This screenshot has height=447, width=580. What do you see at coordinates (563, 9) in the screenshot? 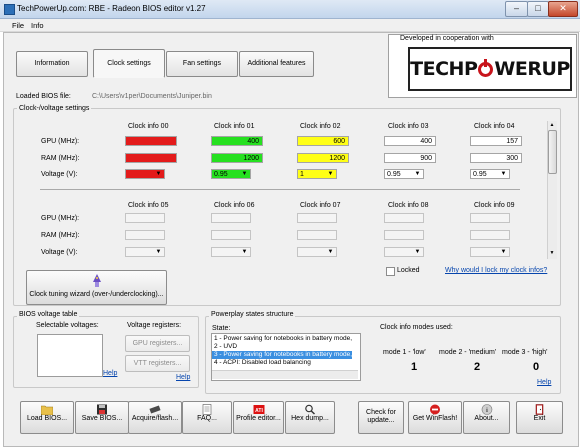
I see `close-button: ✕` at bounding box center [563, 9].